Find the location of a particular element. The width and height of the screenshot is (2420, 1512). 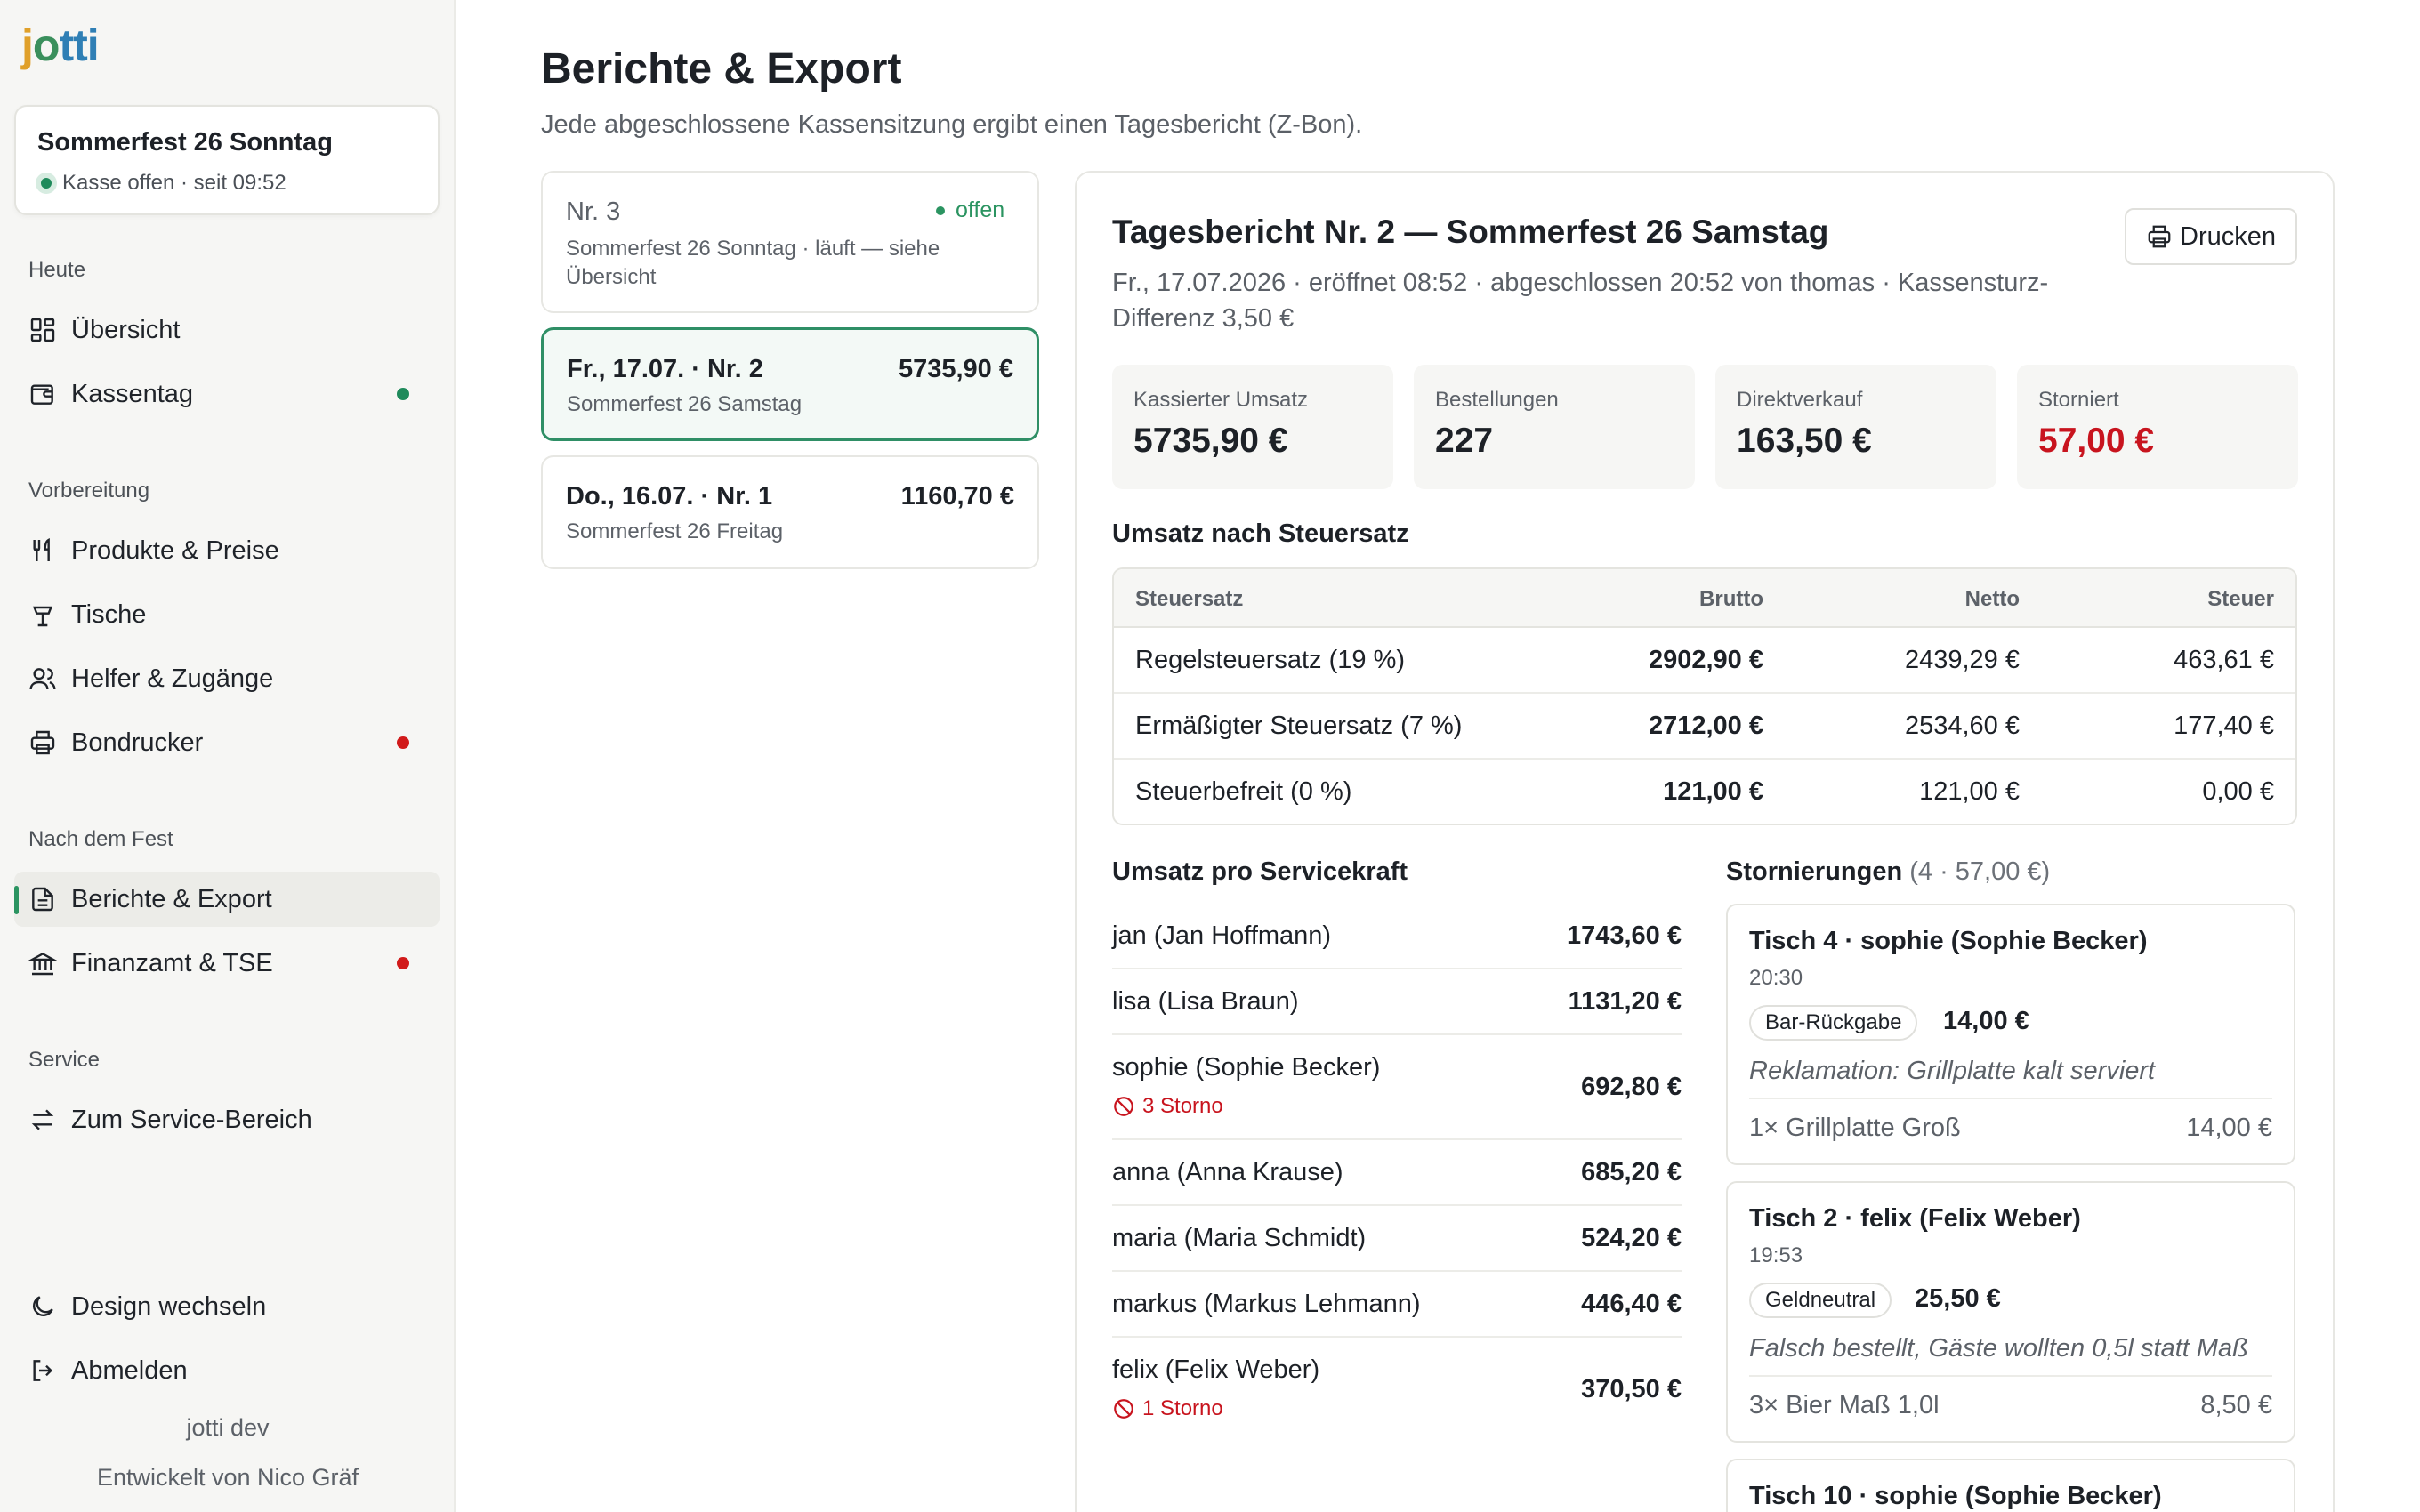

staff-amount: 370,50 € is located at coordinates (1631, 1389).